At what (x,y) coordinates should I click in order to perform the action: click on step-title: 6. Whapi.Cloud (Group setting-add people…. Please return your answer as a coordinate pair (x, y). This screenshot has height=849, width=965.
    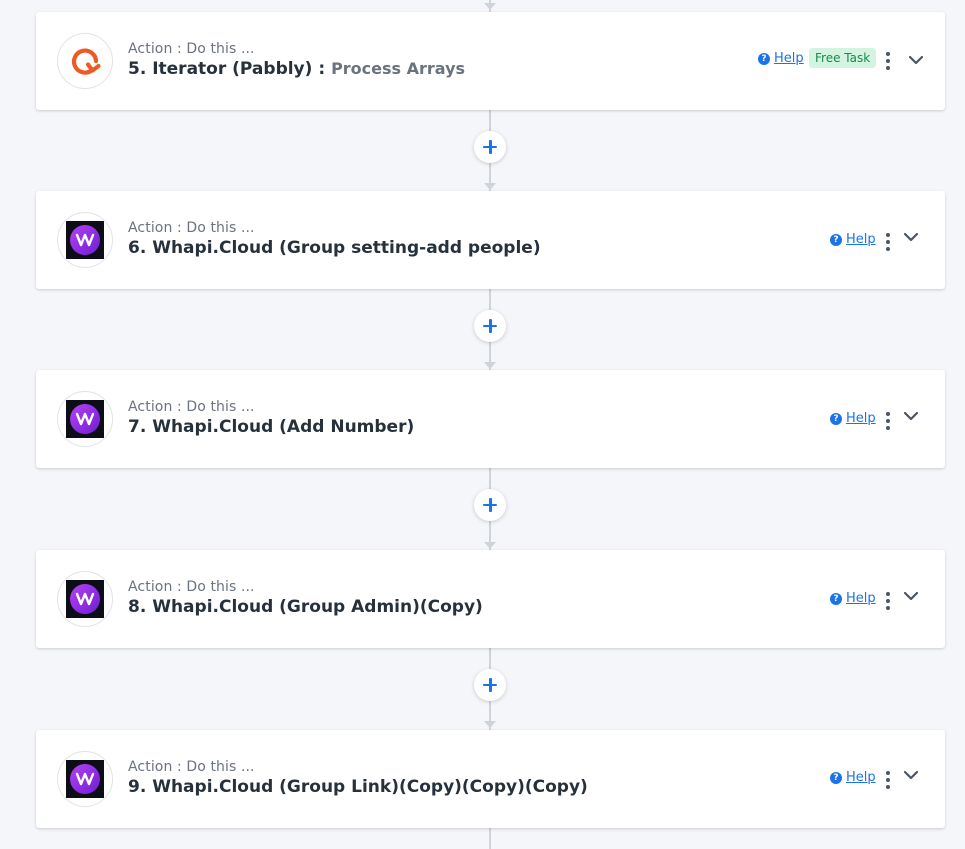
    Looking at the image, I should click on (334, 248).